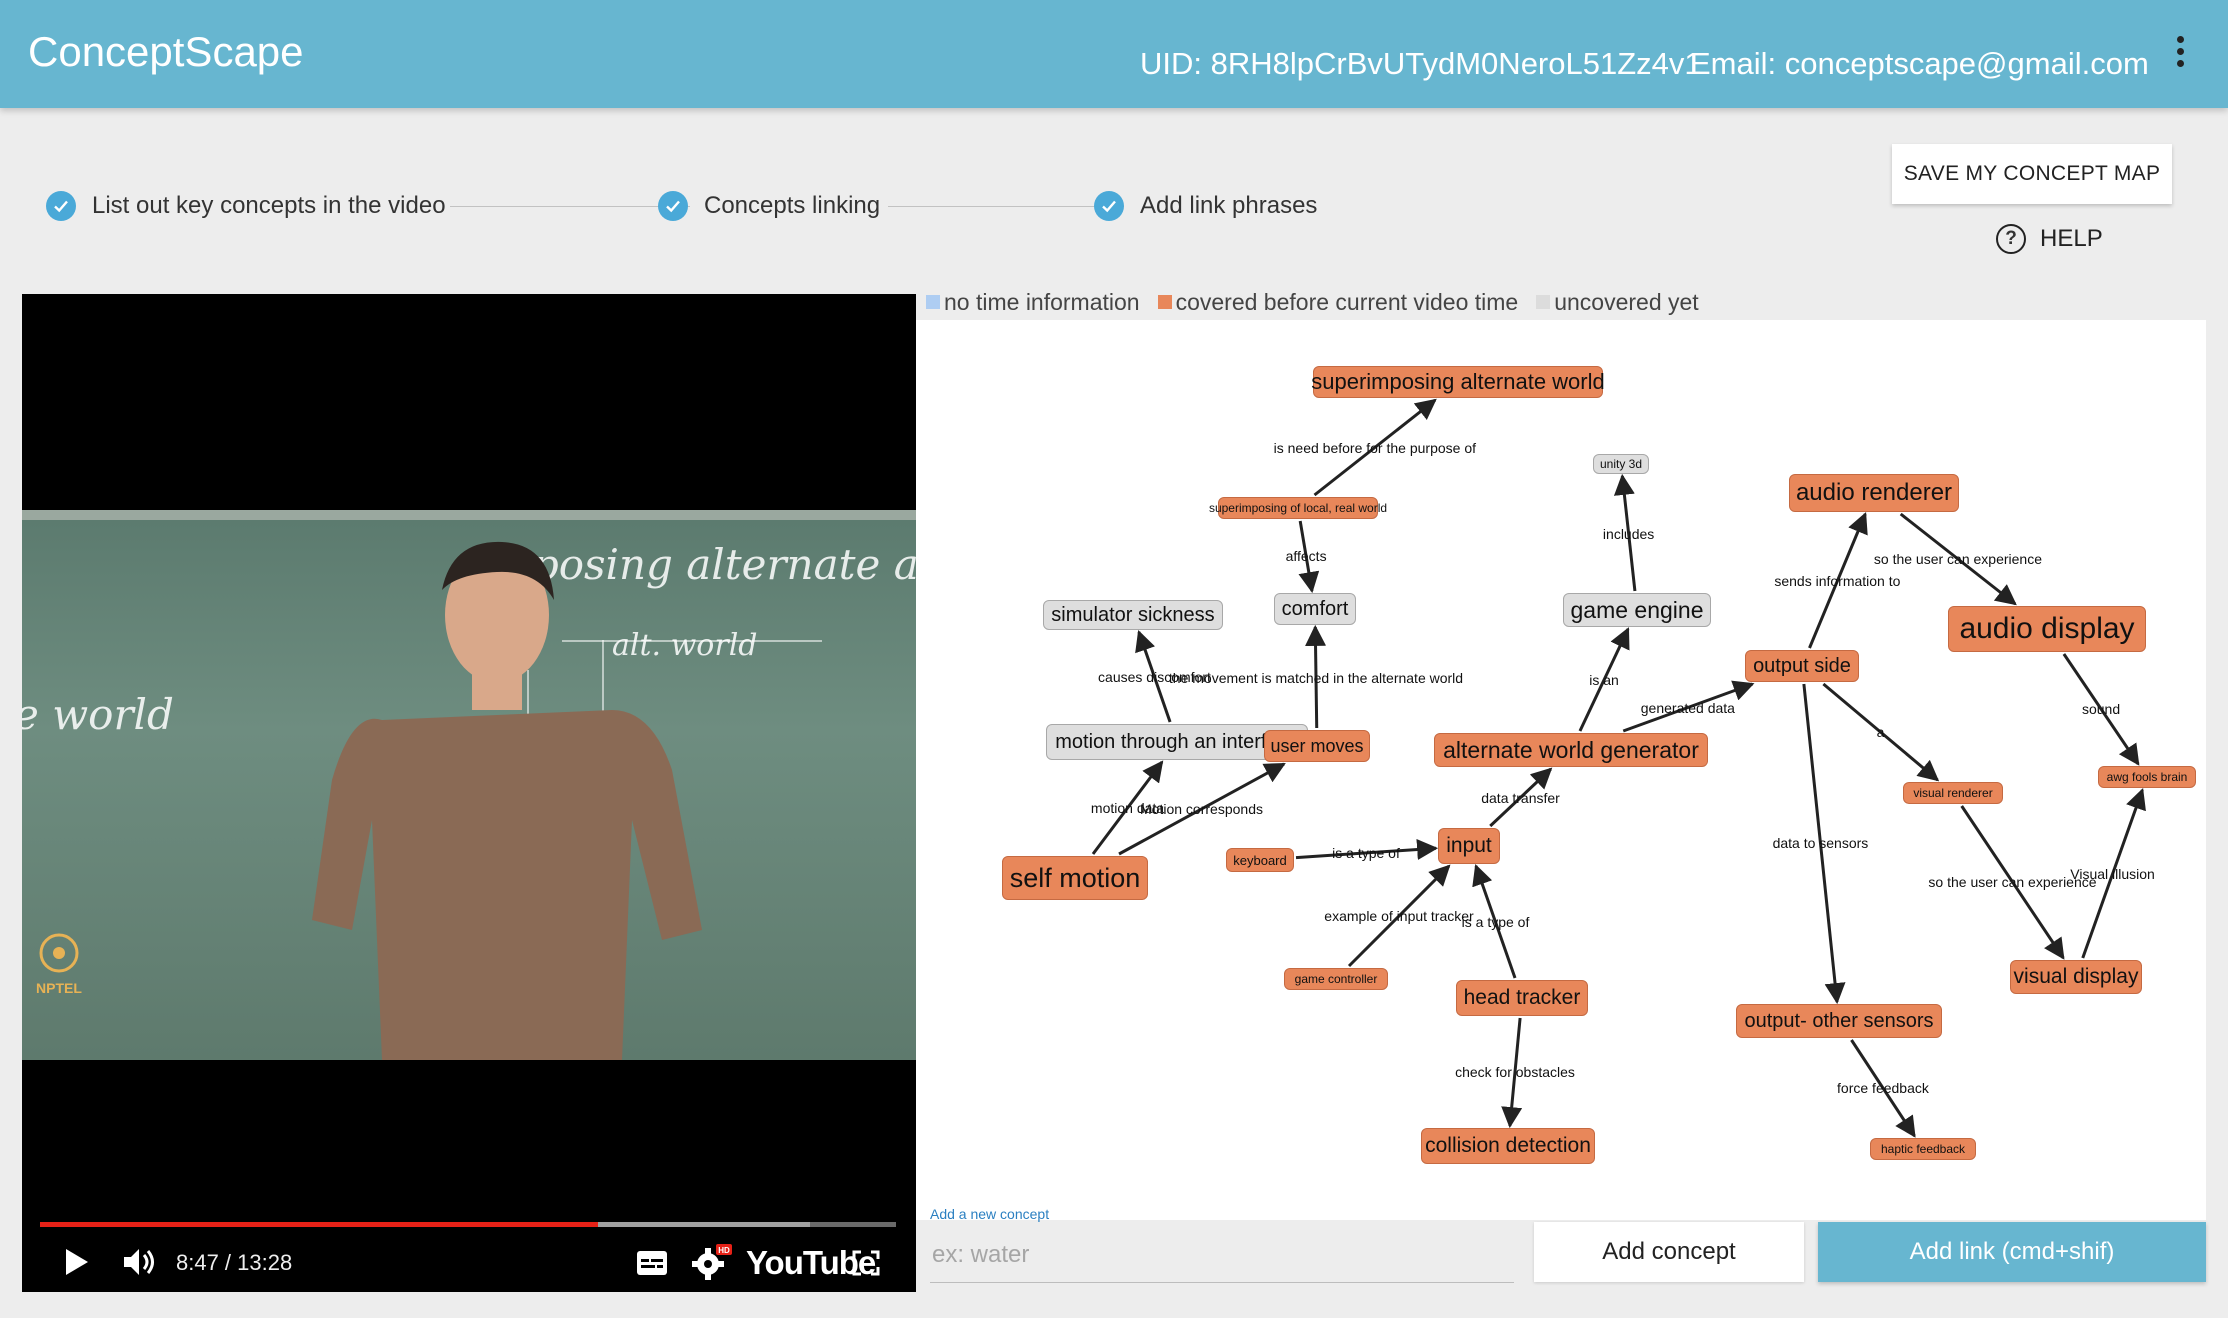 This screenshot has width=2228, height=1318. What do you see at coordinates (1469, 846) in the screenshot?
I see `concept-node-input: input` at bounding box center [1469, 846].